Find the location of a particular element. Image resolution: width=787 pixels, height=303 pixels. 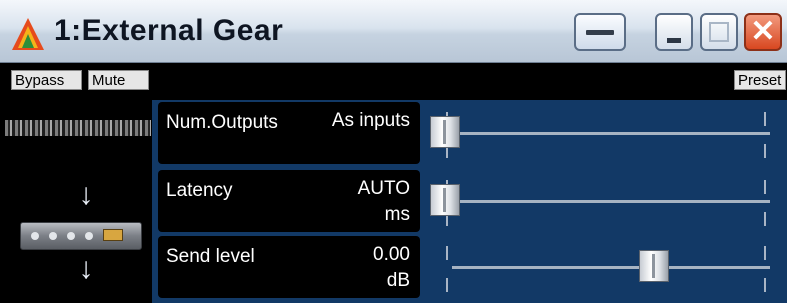

param-label: Latency is located at coordinates (199, 190).